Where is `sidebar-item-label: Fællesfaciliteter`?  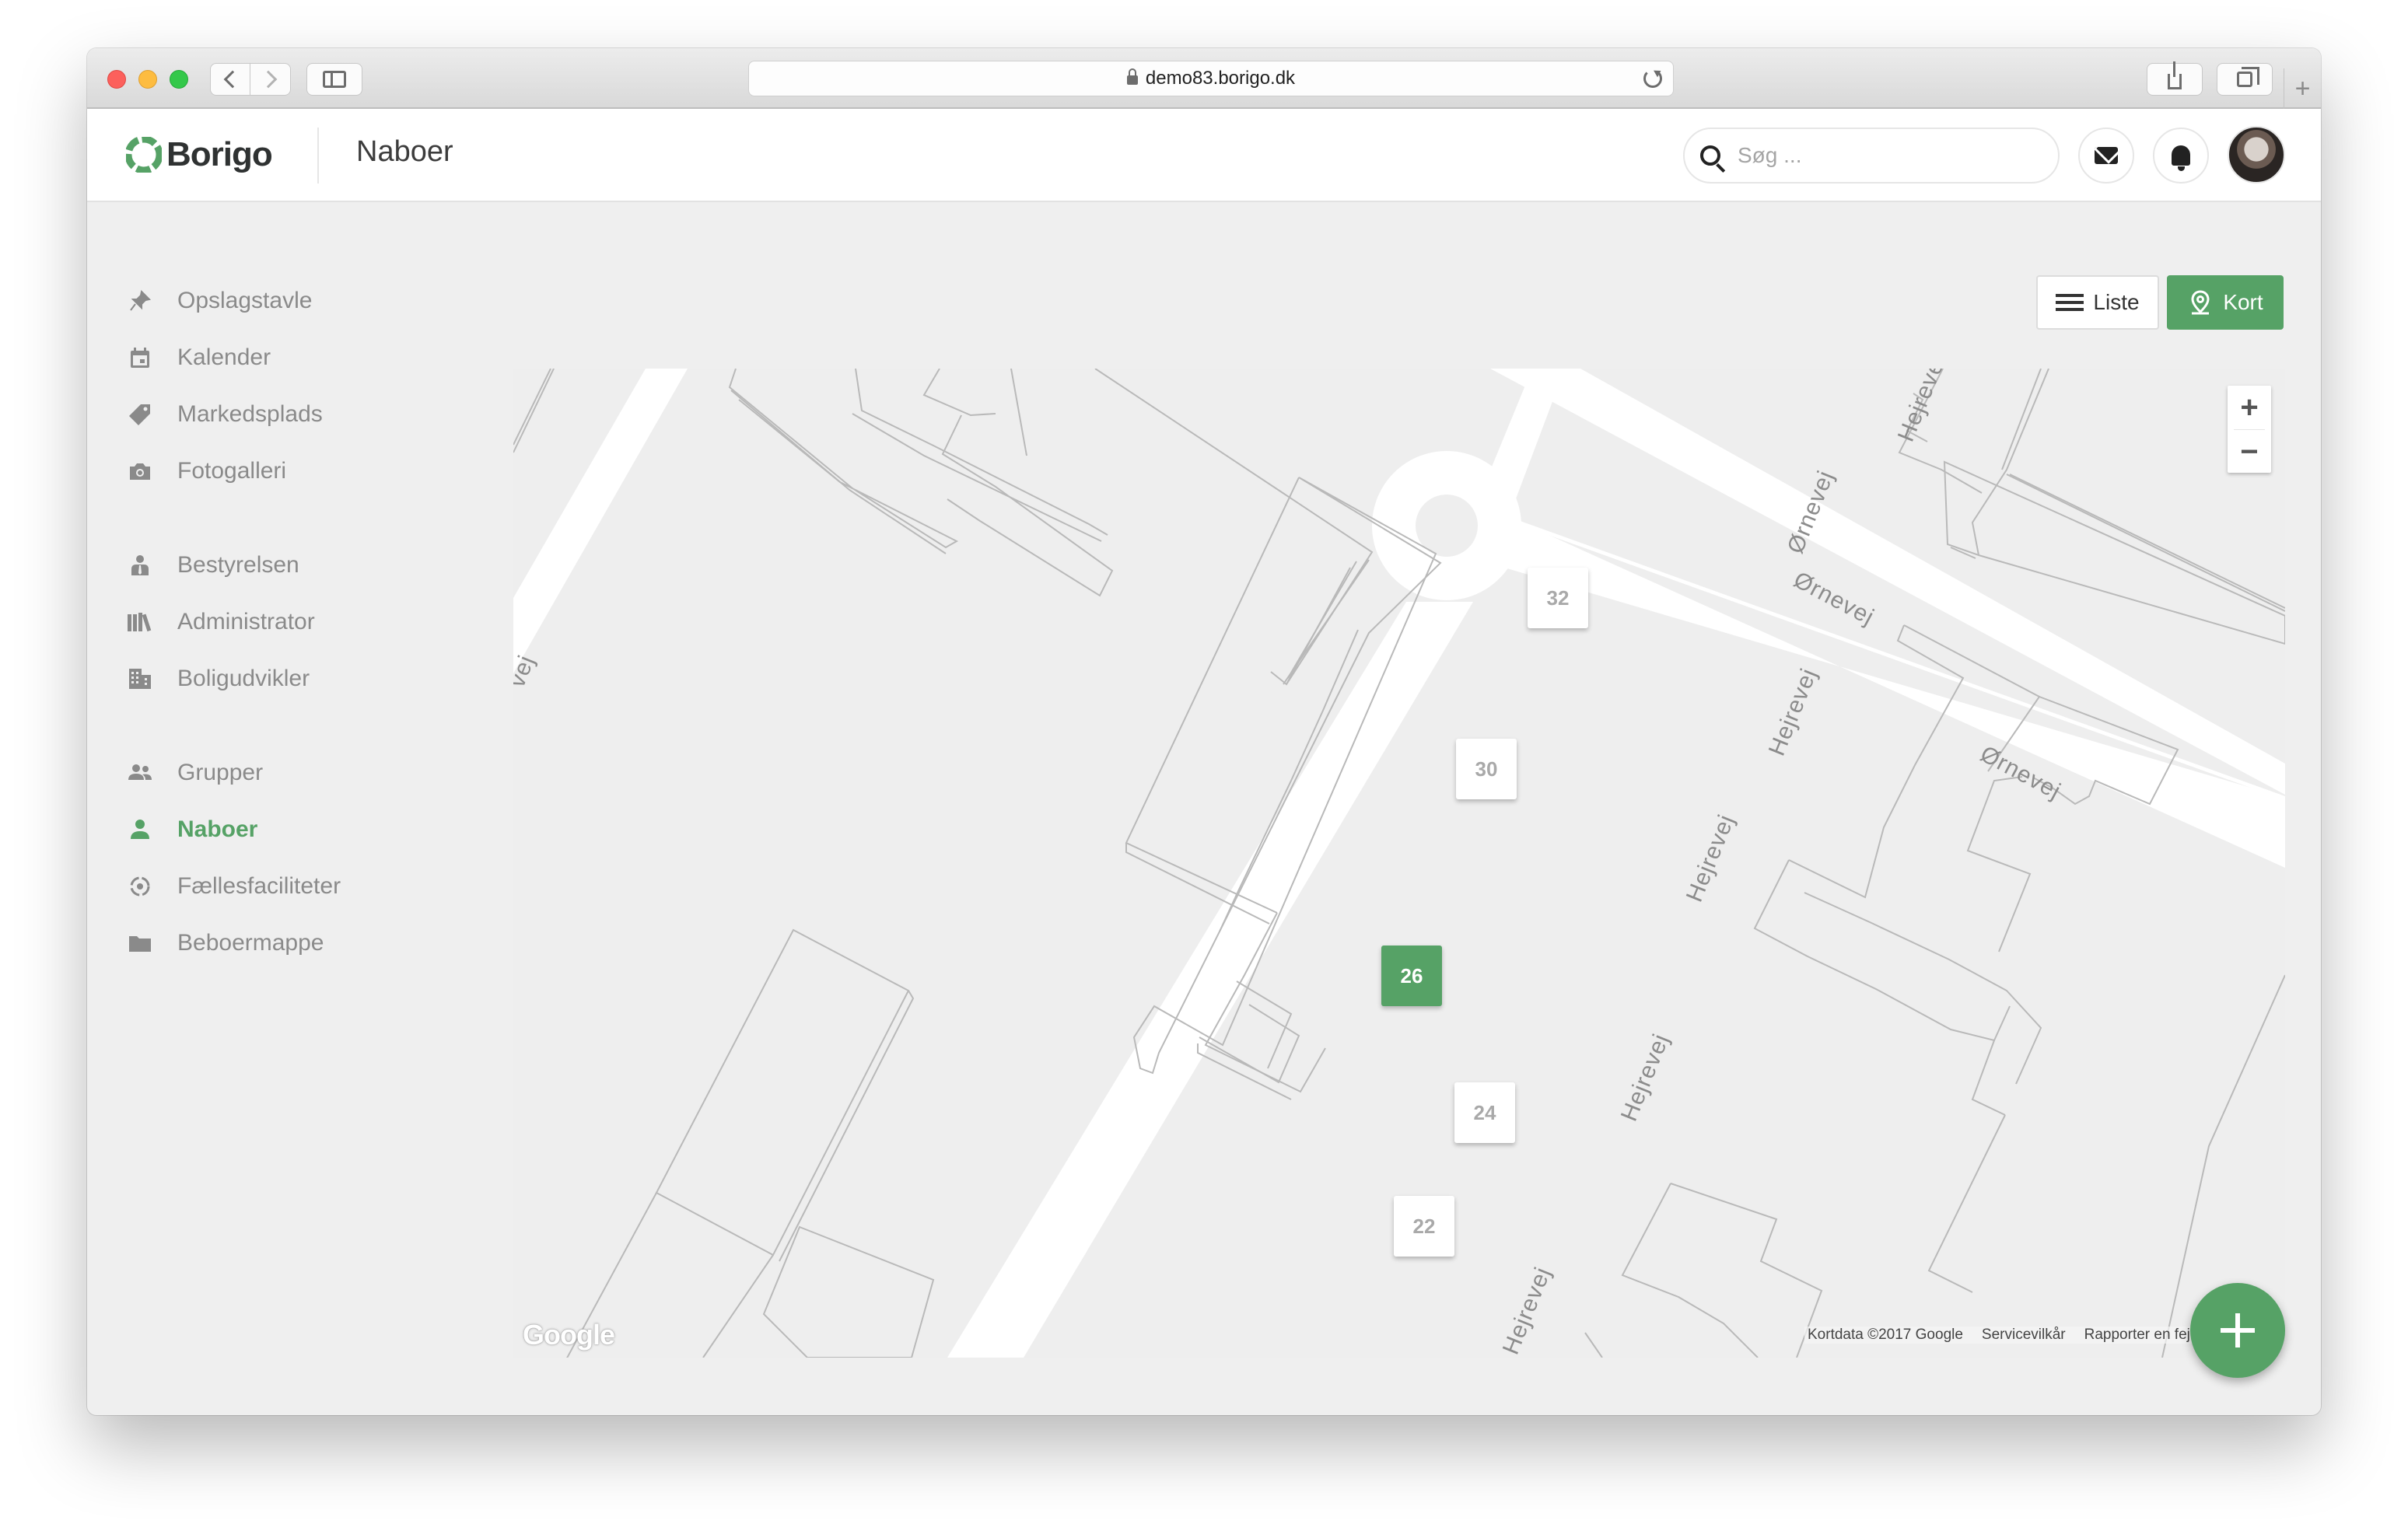
sidebar-item-label: Fællesfaciliteter is located at coordinates (259, 886).